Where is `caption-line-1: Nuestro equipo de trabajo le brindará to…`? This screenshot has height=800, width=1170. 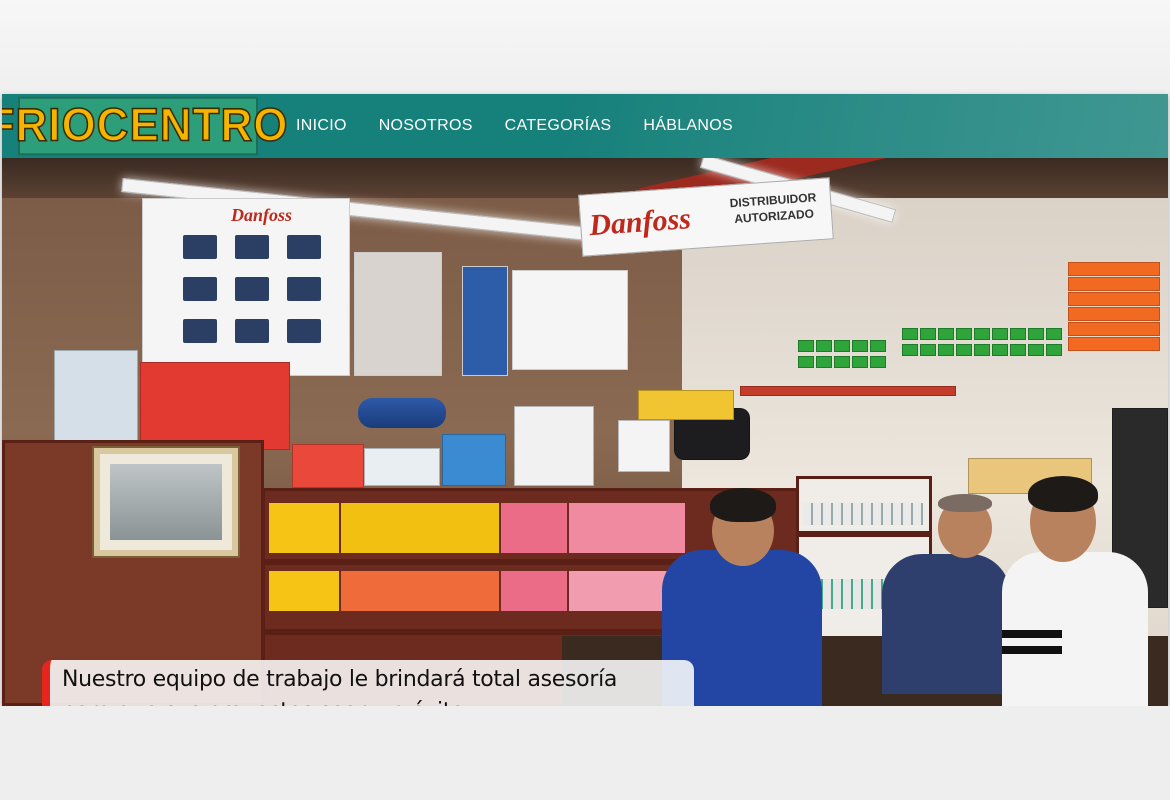
caption-line-1: Nuestro equipo de trabajo le brindará to… is located at coordinates (340, 679).